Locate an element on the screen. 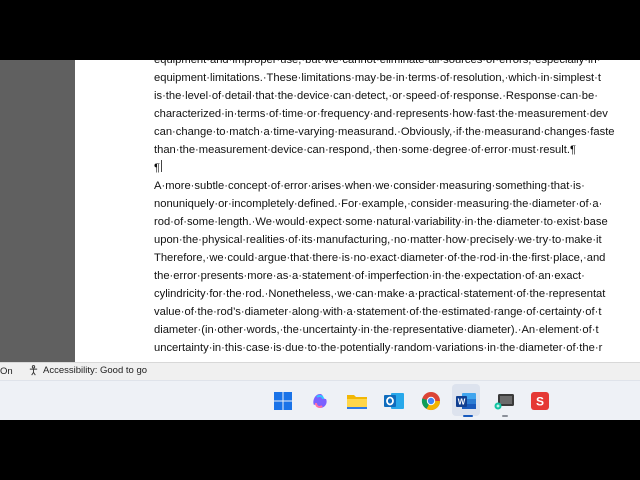 This screenshot has height=480, width=640. word-running-indicator is located at coordinates (468, 416).